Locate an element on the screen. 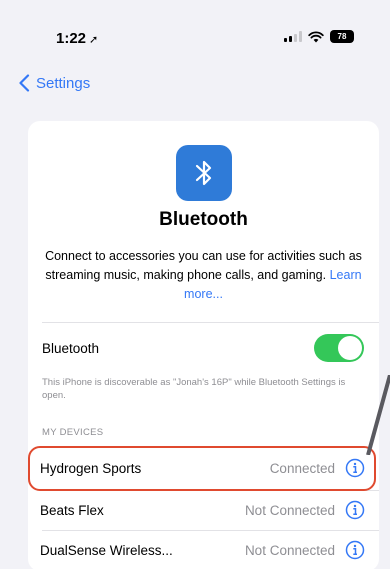  back-label: Settings is located at coordinates (63, 83).